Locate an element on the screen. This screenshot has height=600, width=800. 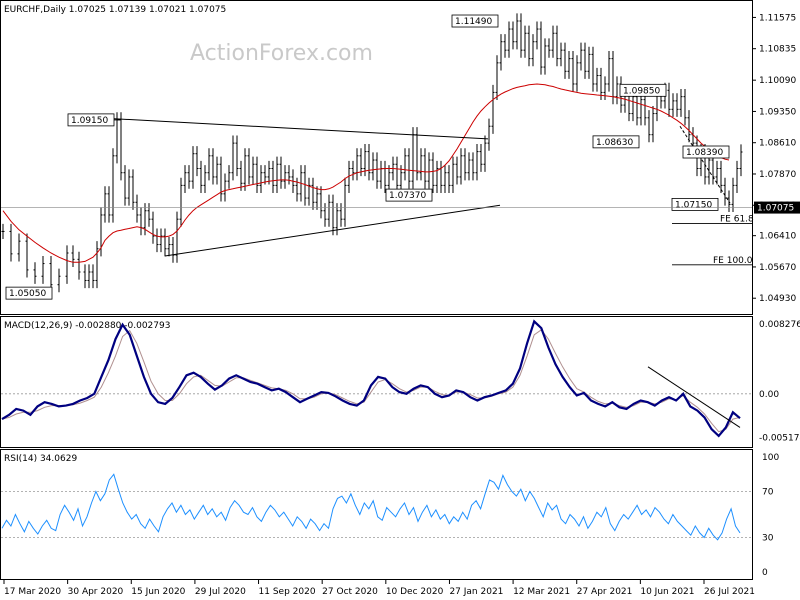
y-tick-label: 1.10835 is located at coordinates (777, 50).